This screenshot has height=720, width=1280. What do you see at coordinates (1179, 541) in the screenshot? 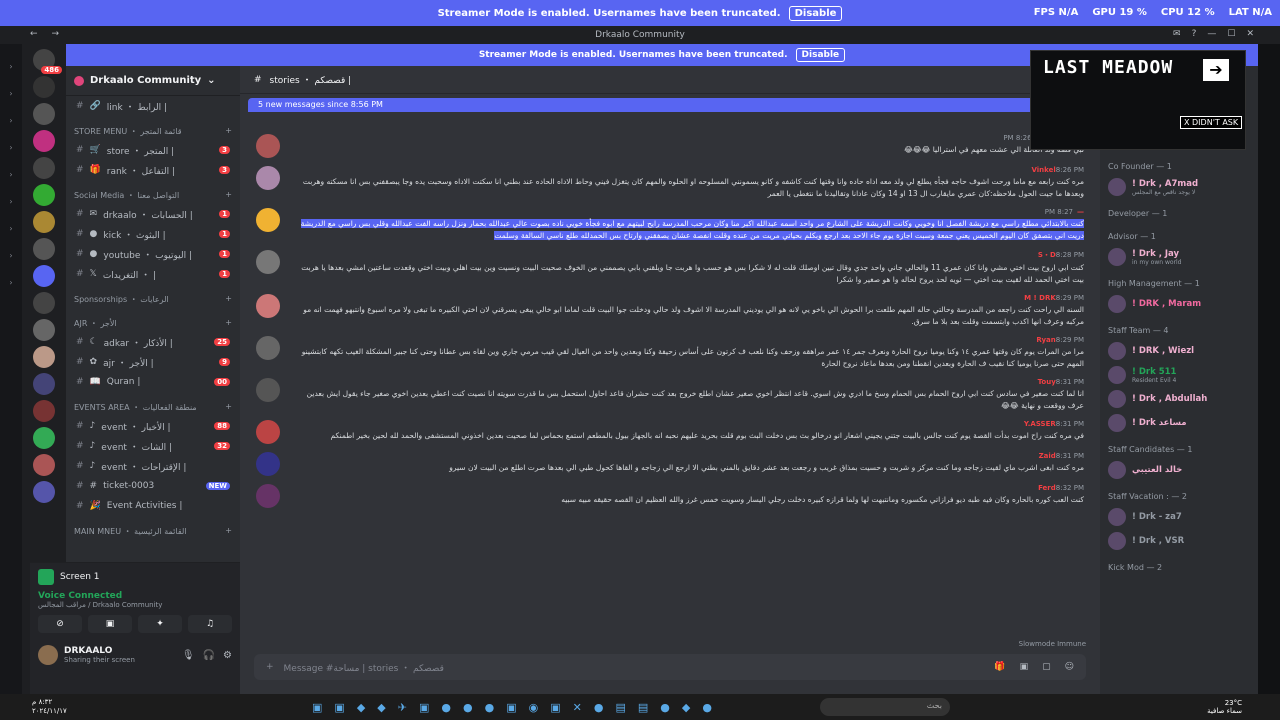
I see `member-item: ! Drk , VSR` at bounding box center [1179, 541].